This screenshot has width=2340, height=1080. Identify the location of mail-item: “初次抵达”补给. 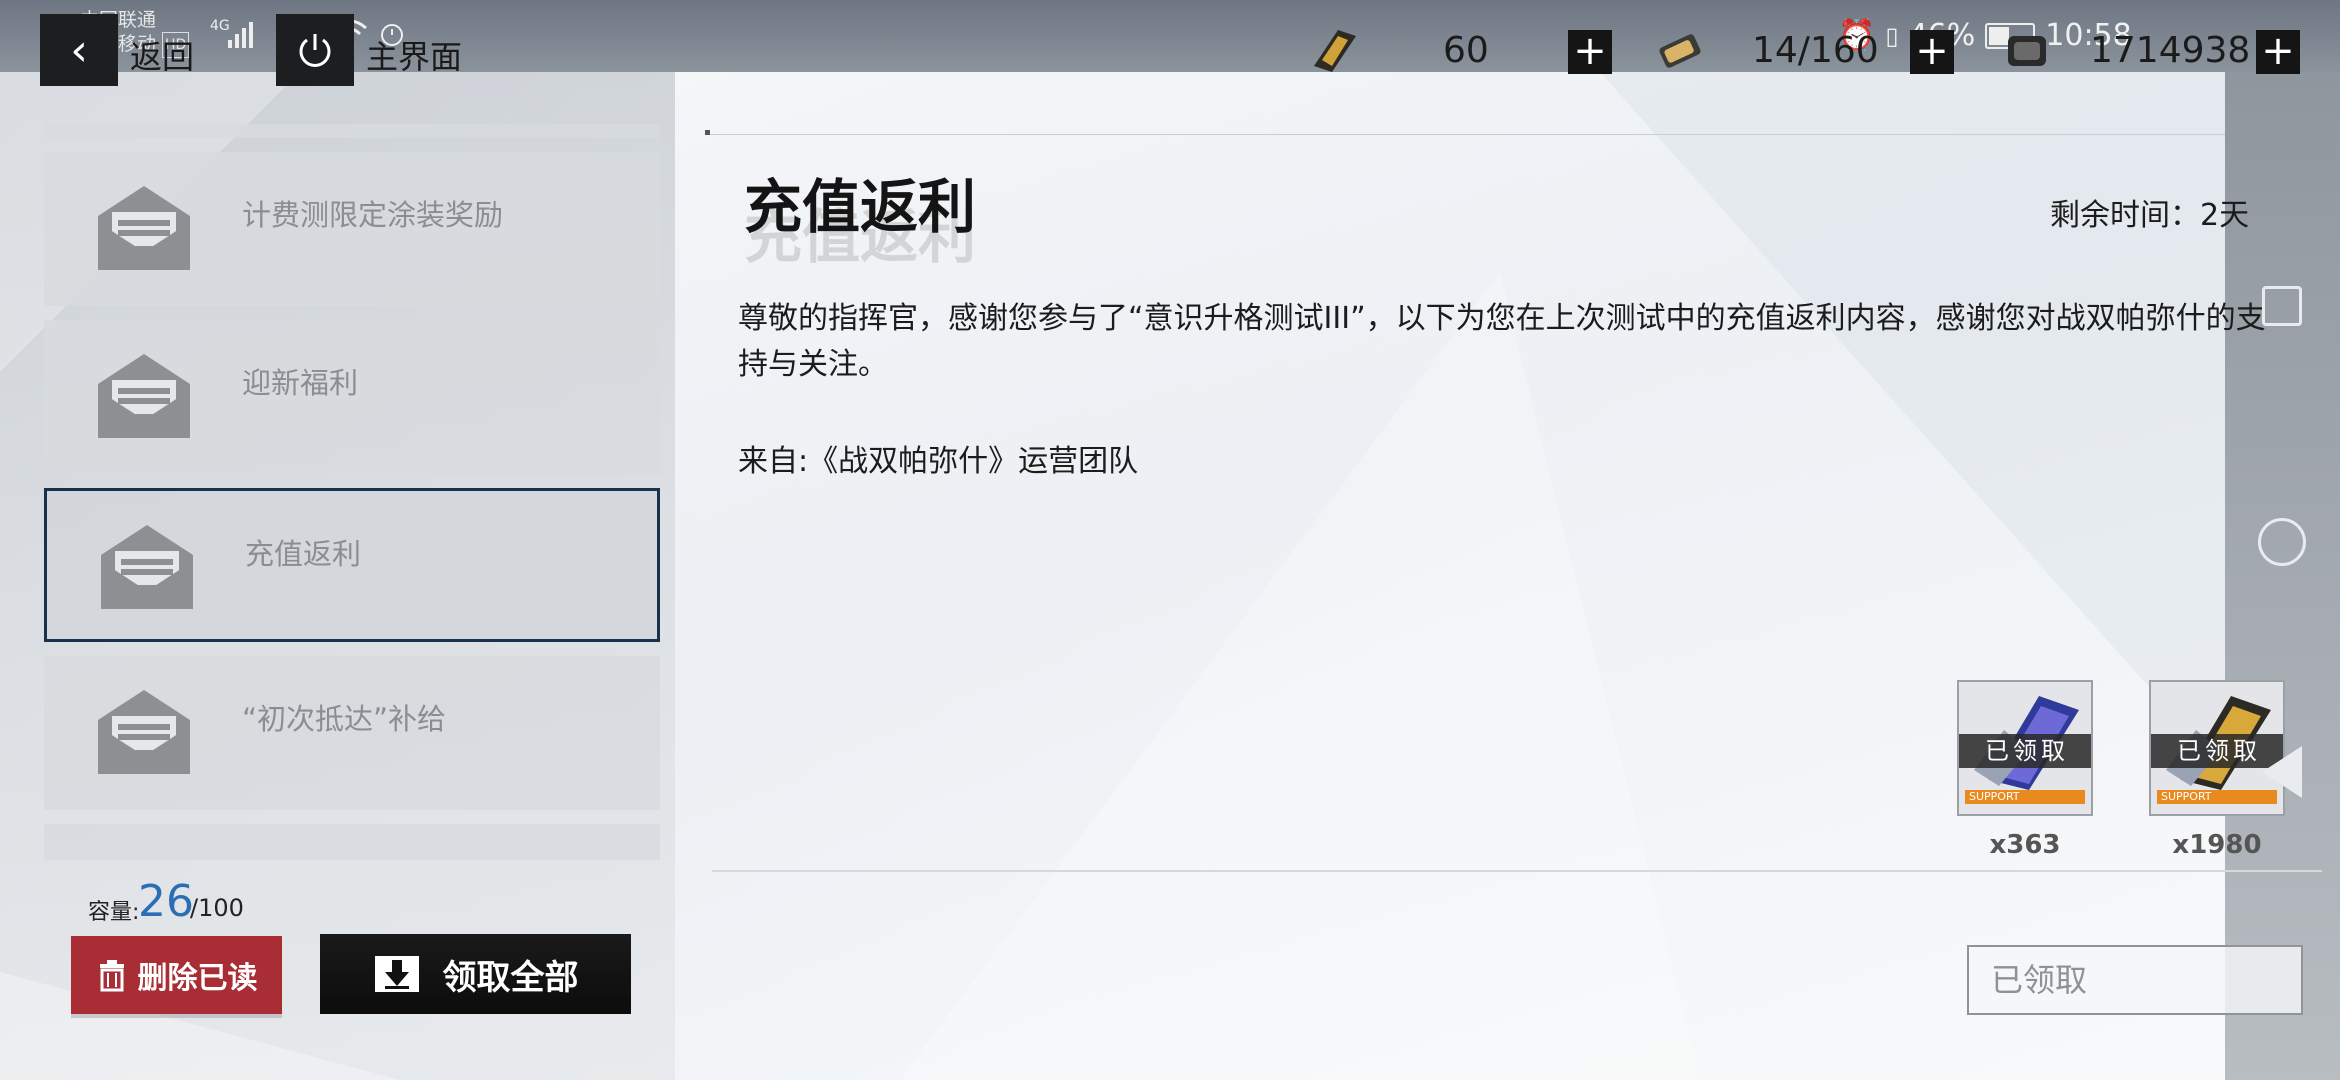
(352, 733).